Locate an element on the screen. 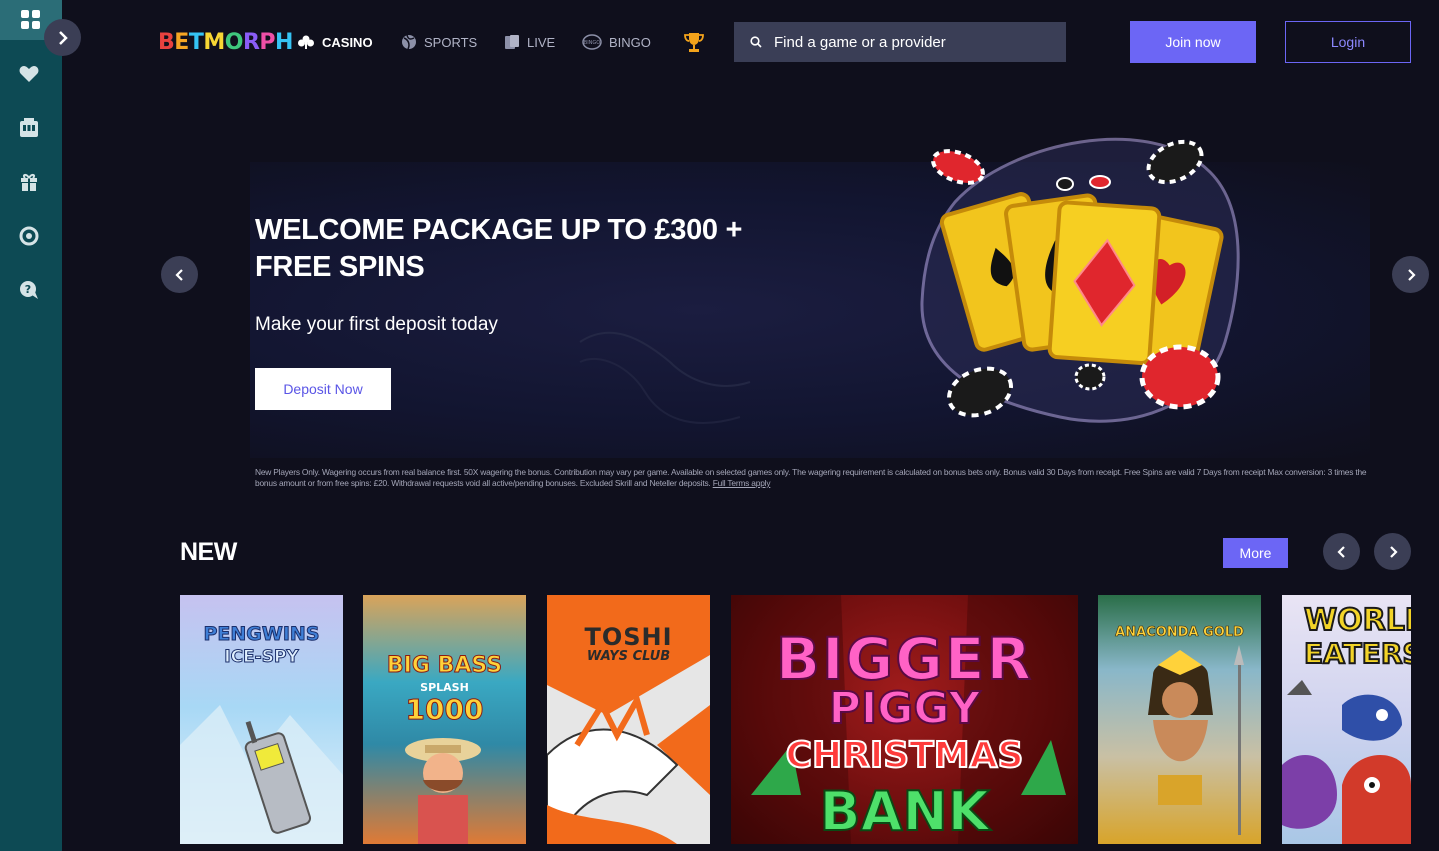  nav-casino-label: CASINO is located at coordinates (347, 42).